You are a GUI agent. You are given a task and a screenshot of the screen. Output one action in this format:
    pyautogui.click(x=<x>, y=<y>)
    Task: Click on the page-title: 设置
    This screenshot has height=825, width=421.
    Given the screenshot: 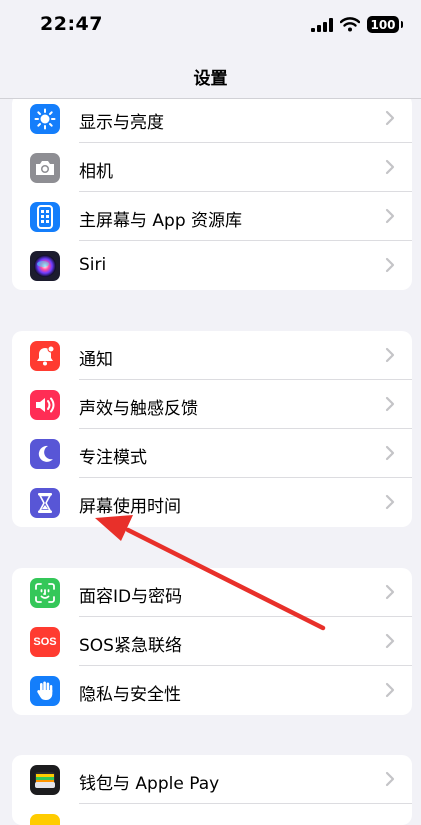 What is the action you would take?
    pyautogui.click(x=210, y=79)
    